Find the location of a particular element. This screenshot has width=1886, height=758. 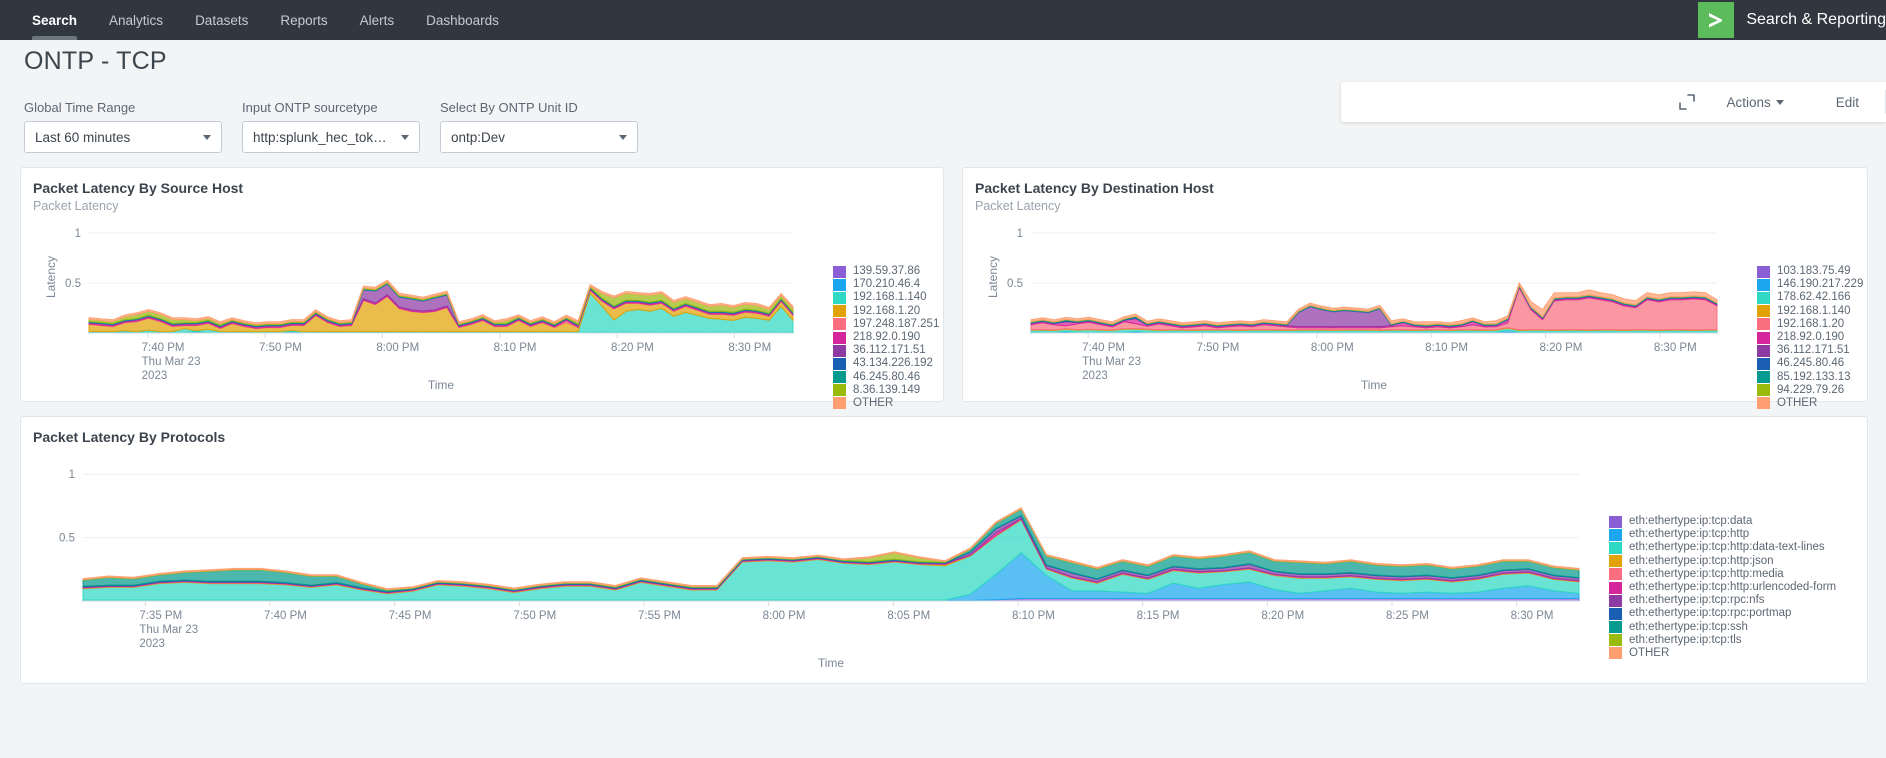

svg-text: Latency is located at coordinates (51, 277).